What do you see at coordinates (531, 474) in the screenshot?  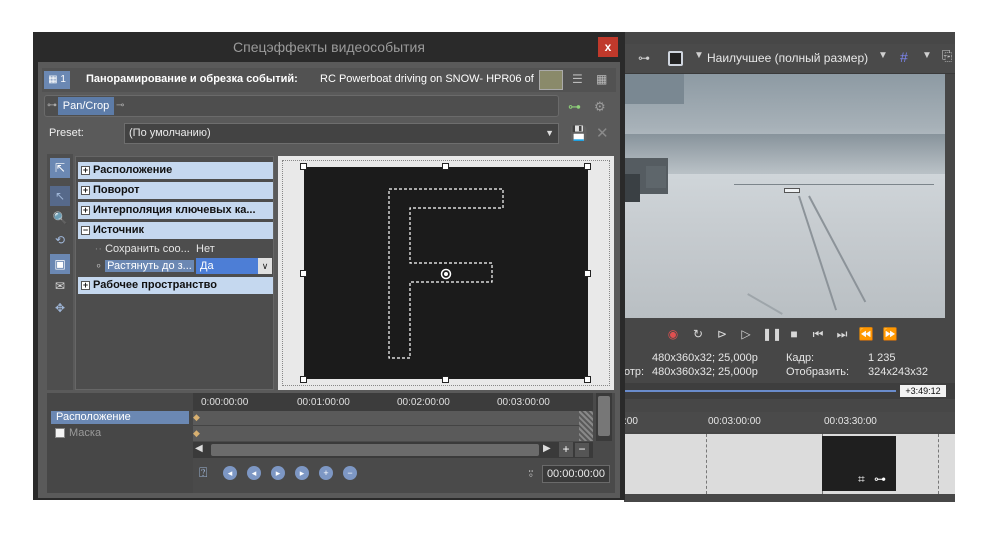 I see `lock-icon: ⍤` at bounding box center [531, 474].